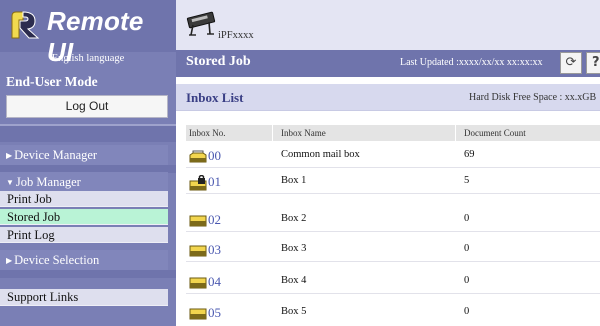 The image size is (600, 326). Describe the element at coordinates (84, 182) in the screenshot. I see `sidebar-item-job-manager: ▼ Job Manager` at that location.